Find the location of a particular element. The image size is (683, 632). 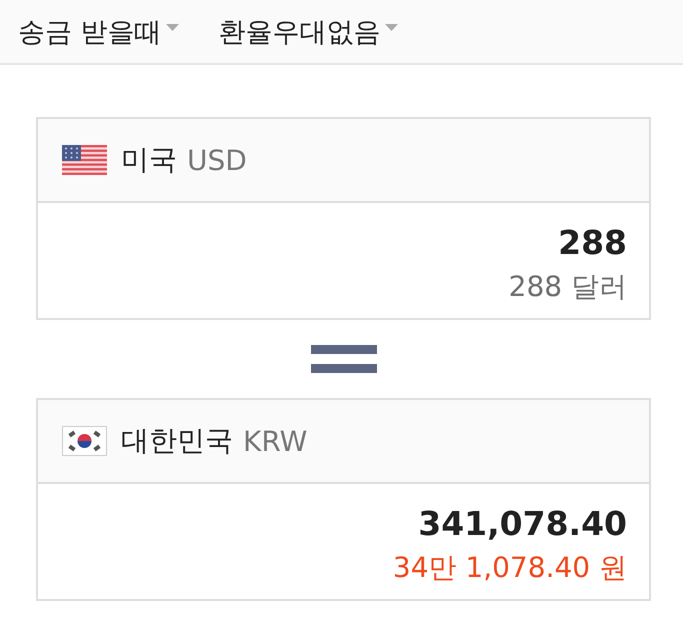

country-name: 대한민국 is located at coordinates (177, 441).